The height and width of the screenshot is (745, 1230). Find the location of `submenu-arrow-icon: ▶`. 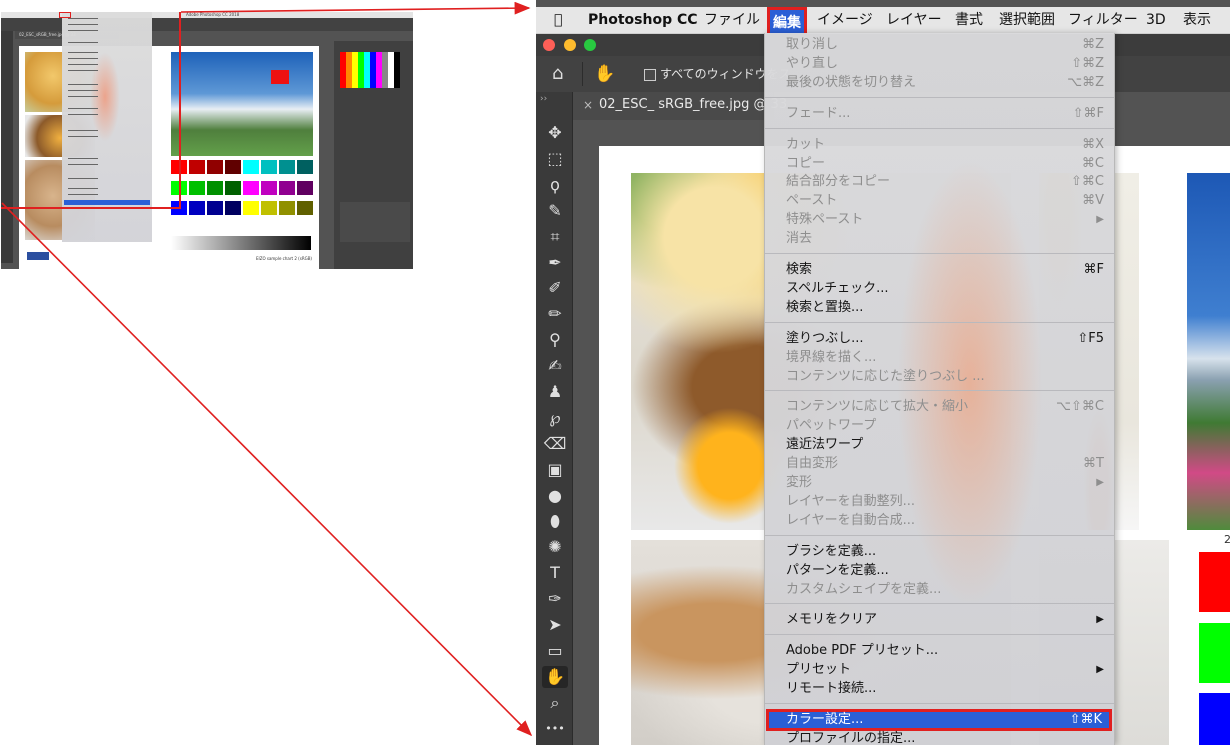

submenu-arrow-icon: ▶ is located at coordinates (1100, 220).